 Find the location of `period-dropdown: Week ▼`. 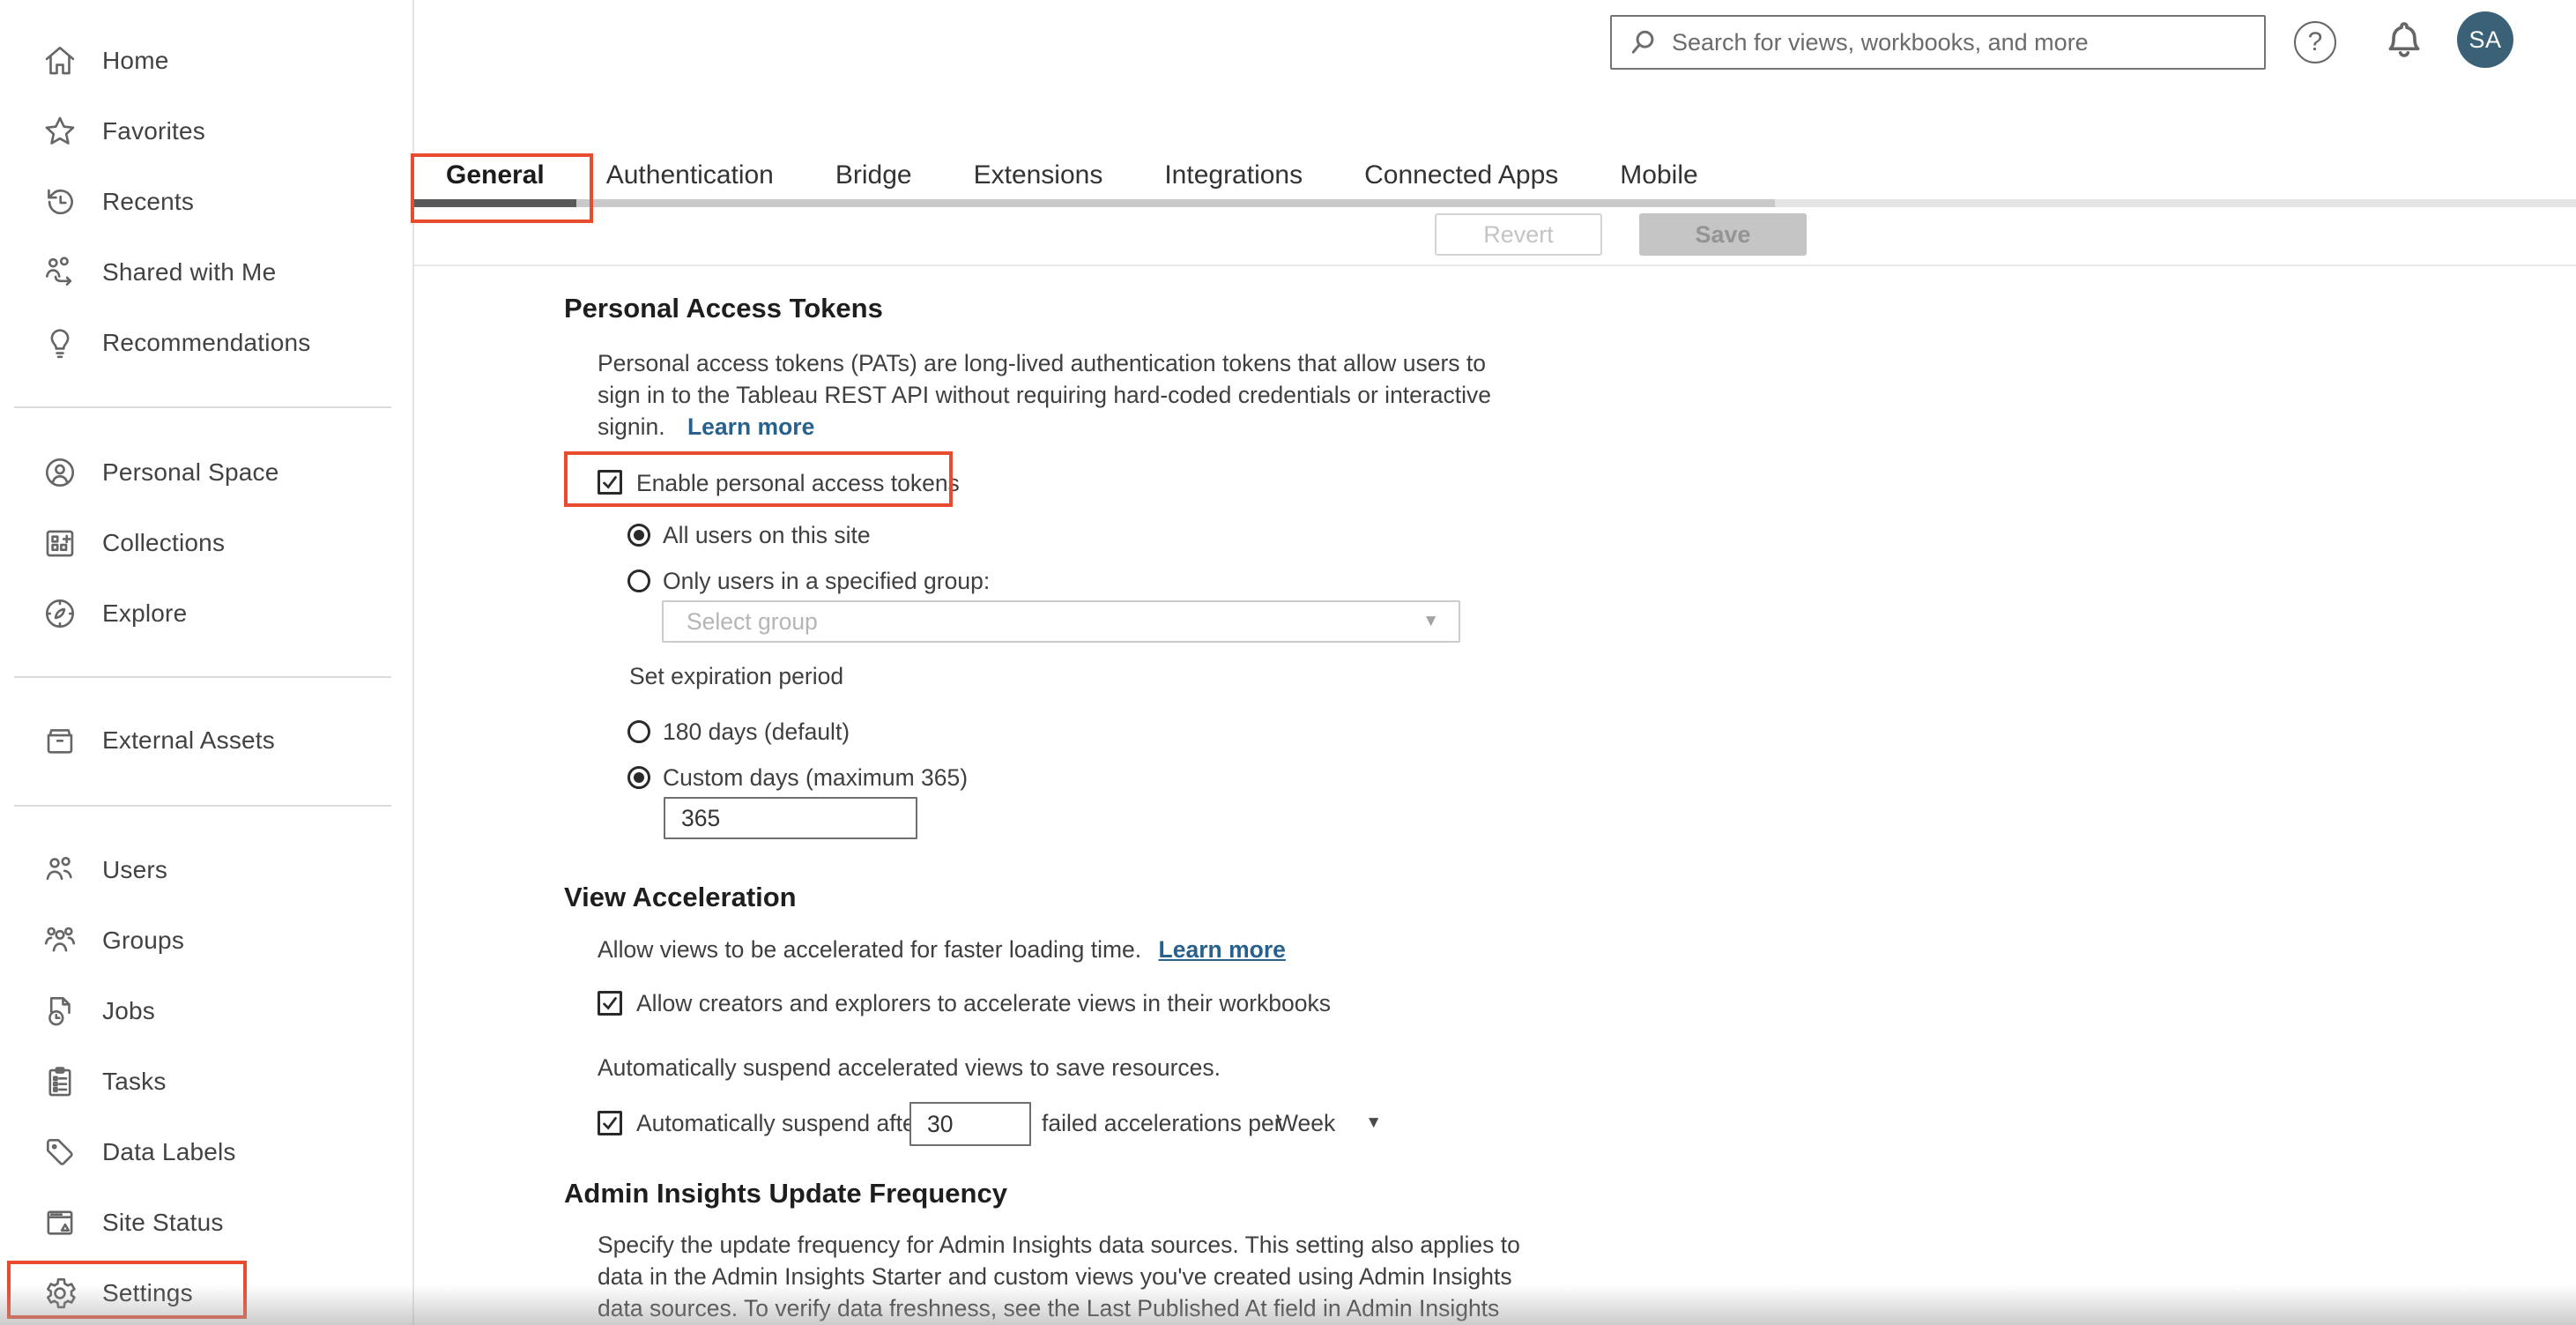

period-dropdown: Week ▼ is located at coordinates (1329, 1123).